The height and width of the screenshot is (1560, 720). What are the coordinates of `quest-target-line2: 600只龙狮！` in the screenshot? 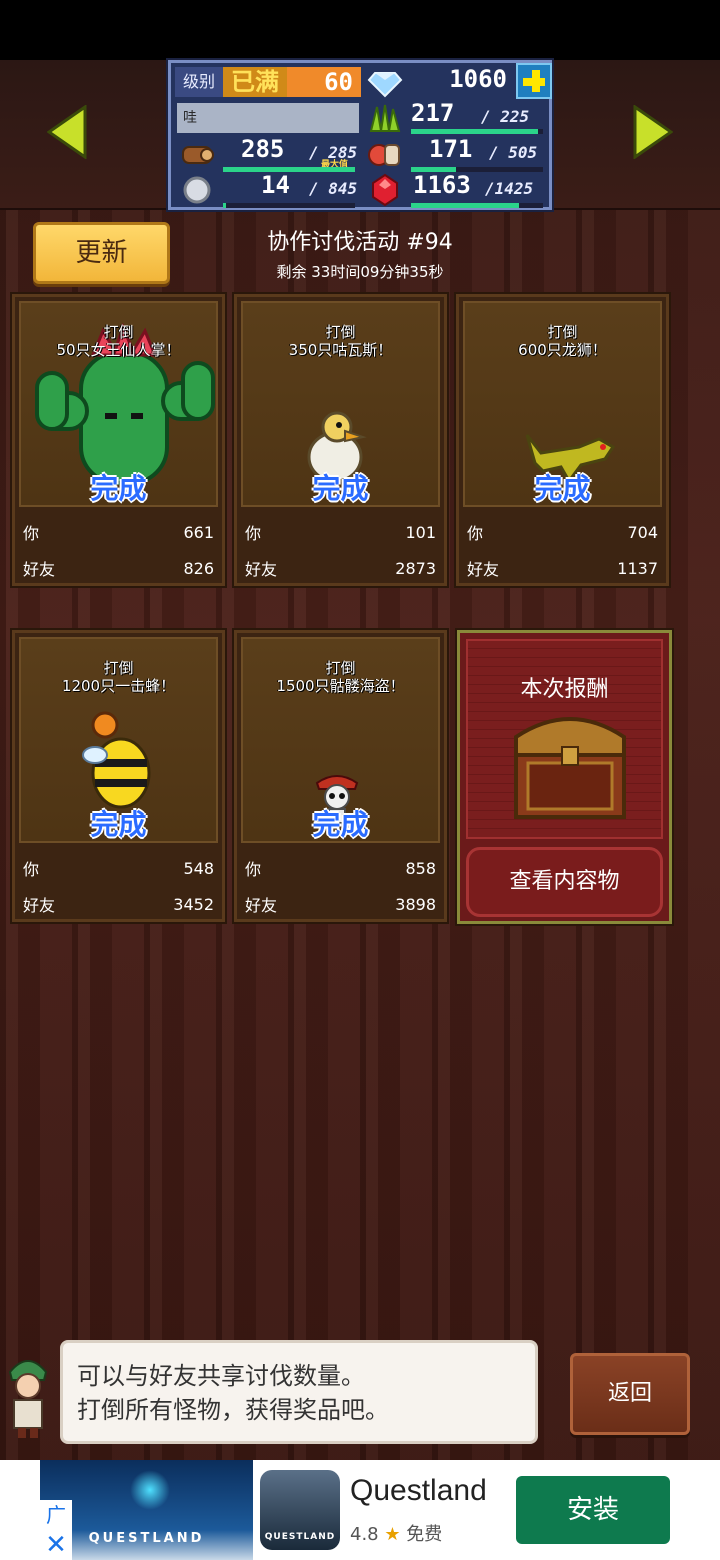 It's located at (562, 350).